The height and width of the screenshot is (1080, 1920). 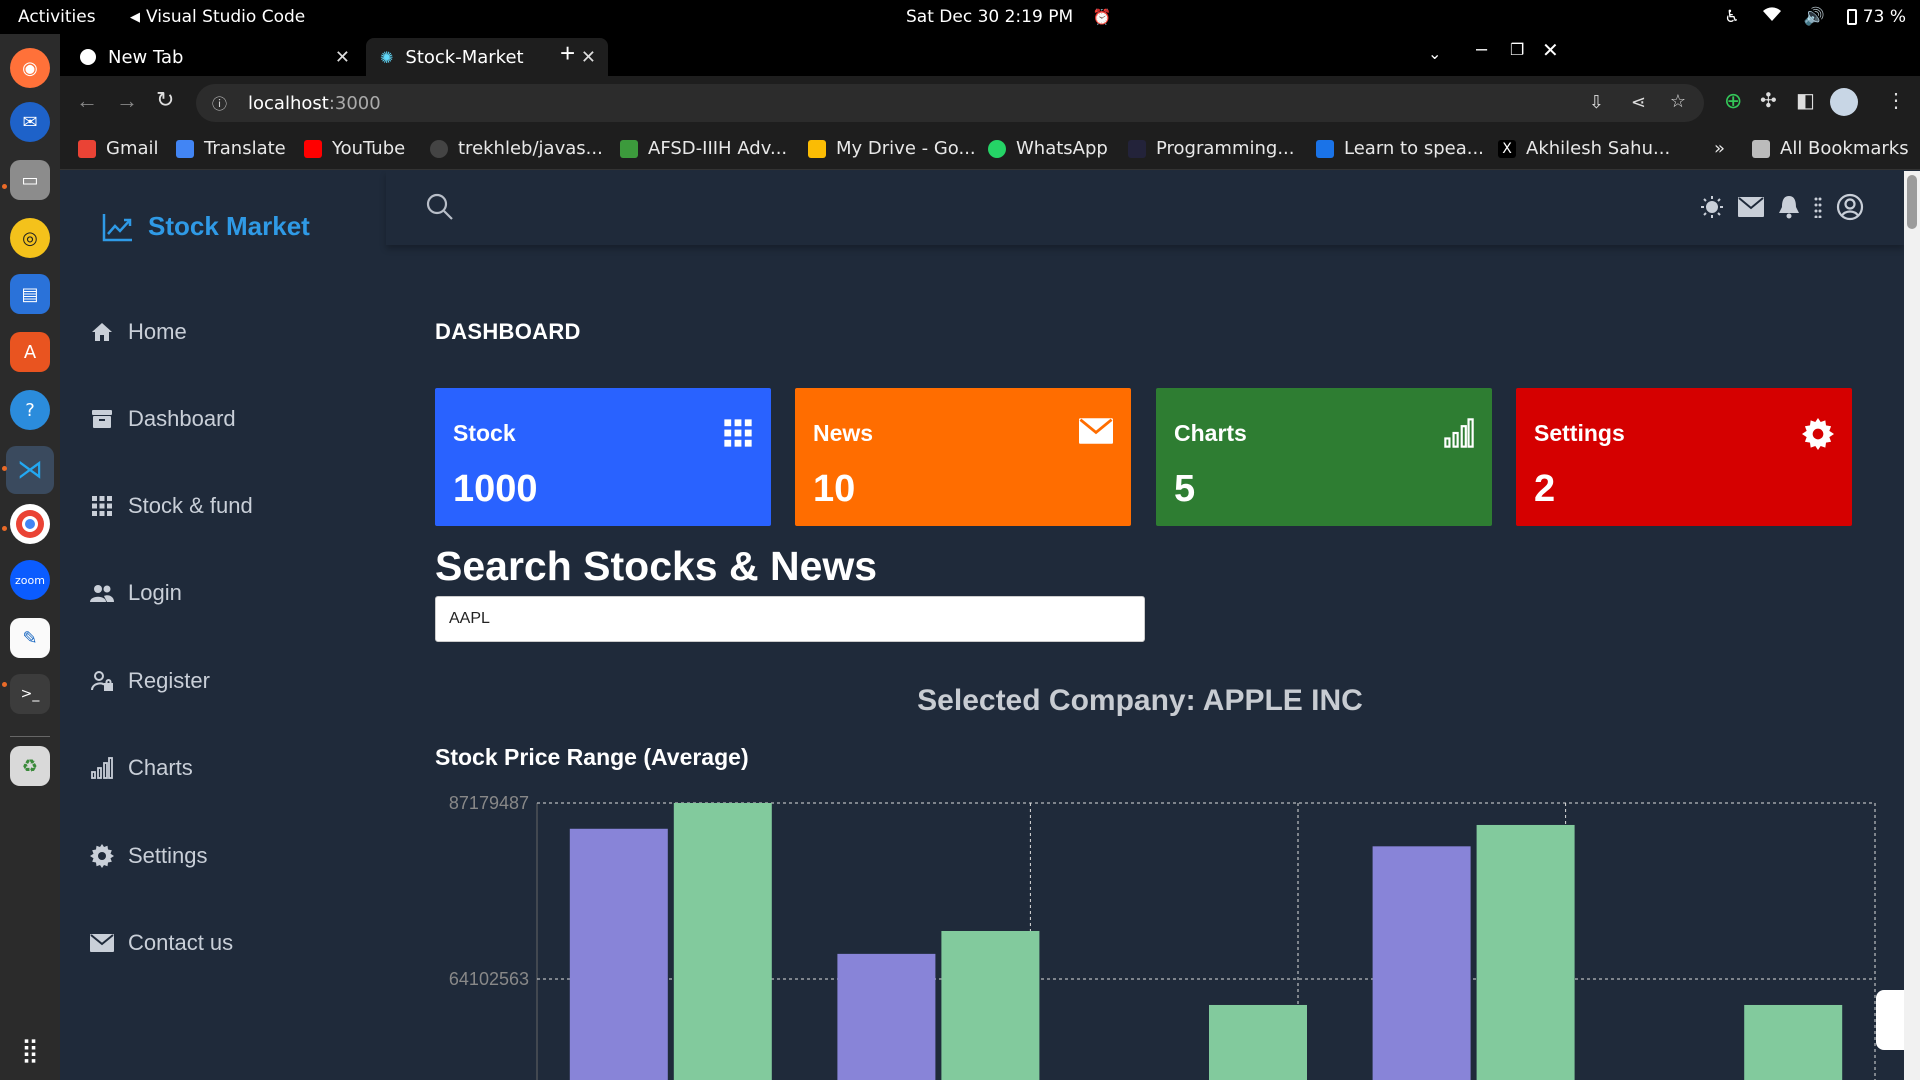 I want to click on bookmark-youtube: YouTube, so click(x=354, y=148).